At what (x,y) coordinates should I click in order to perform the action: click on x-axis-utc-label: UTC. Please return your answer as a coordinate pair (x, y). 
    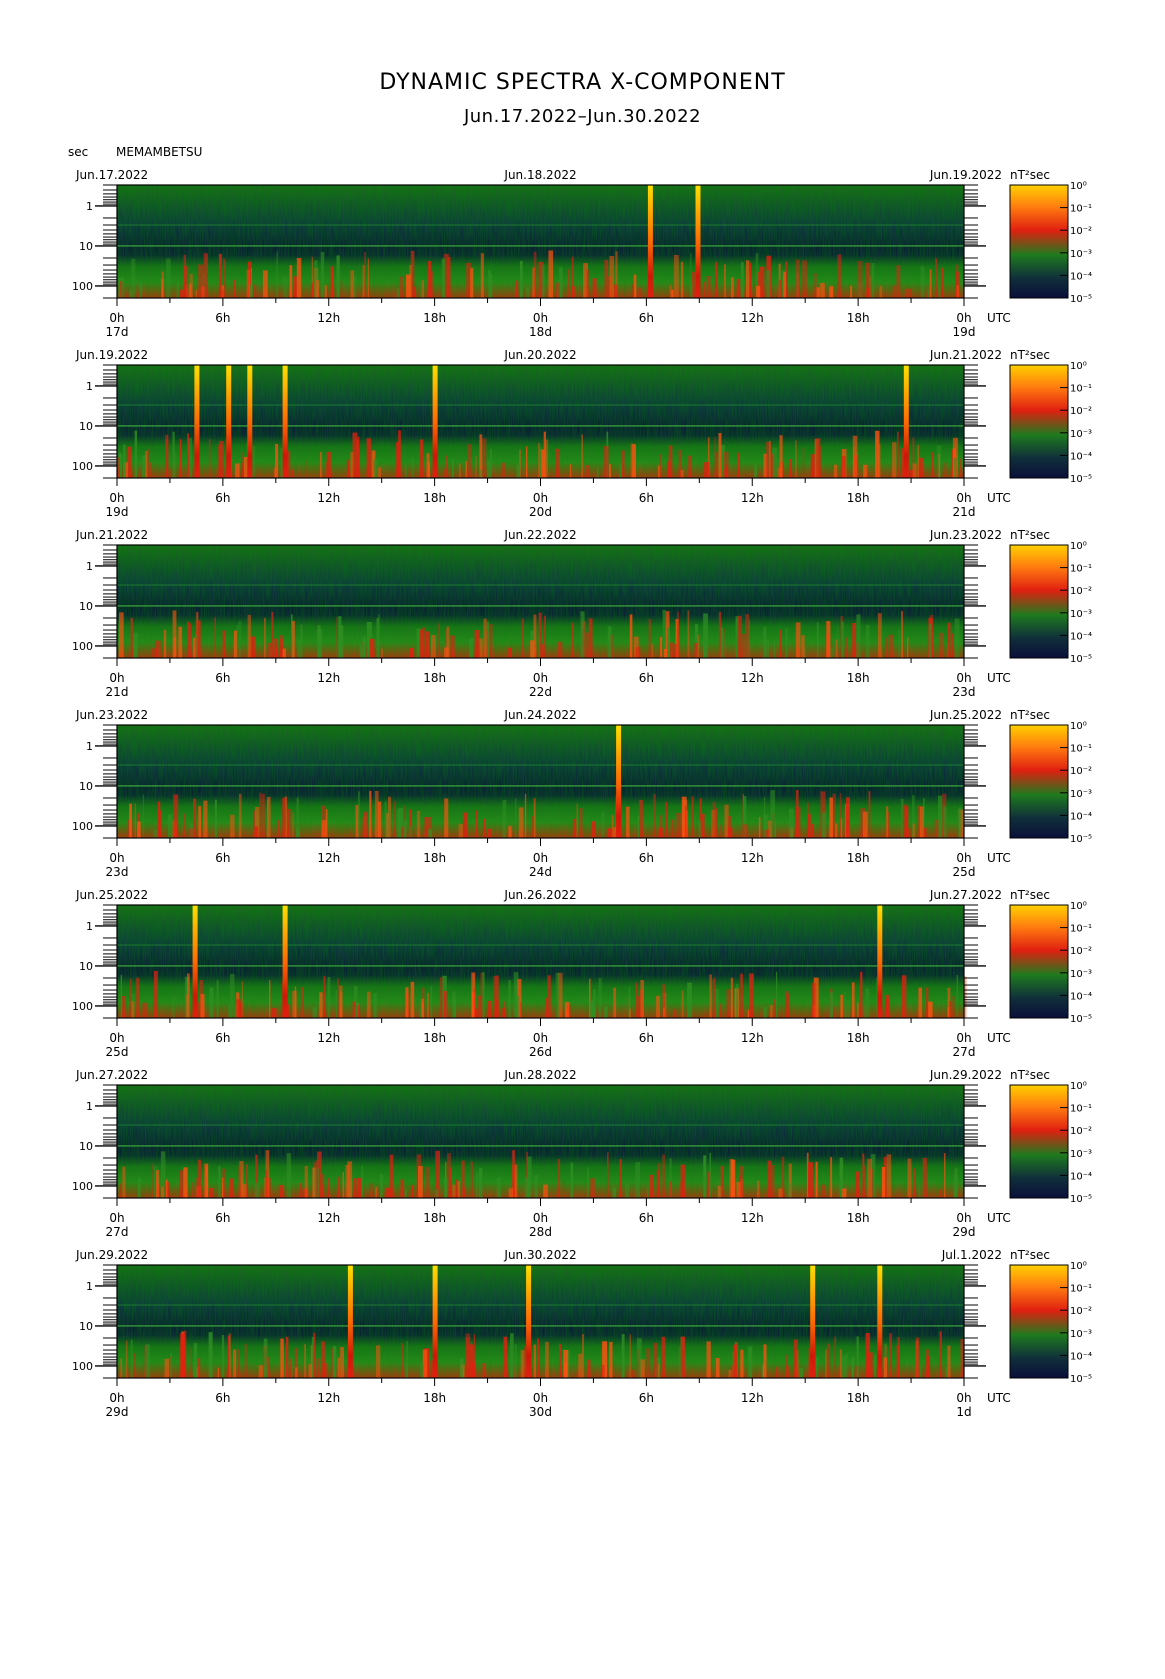
    Looking at the image, I should click on (999, 498).